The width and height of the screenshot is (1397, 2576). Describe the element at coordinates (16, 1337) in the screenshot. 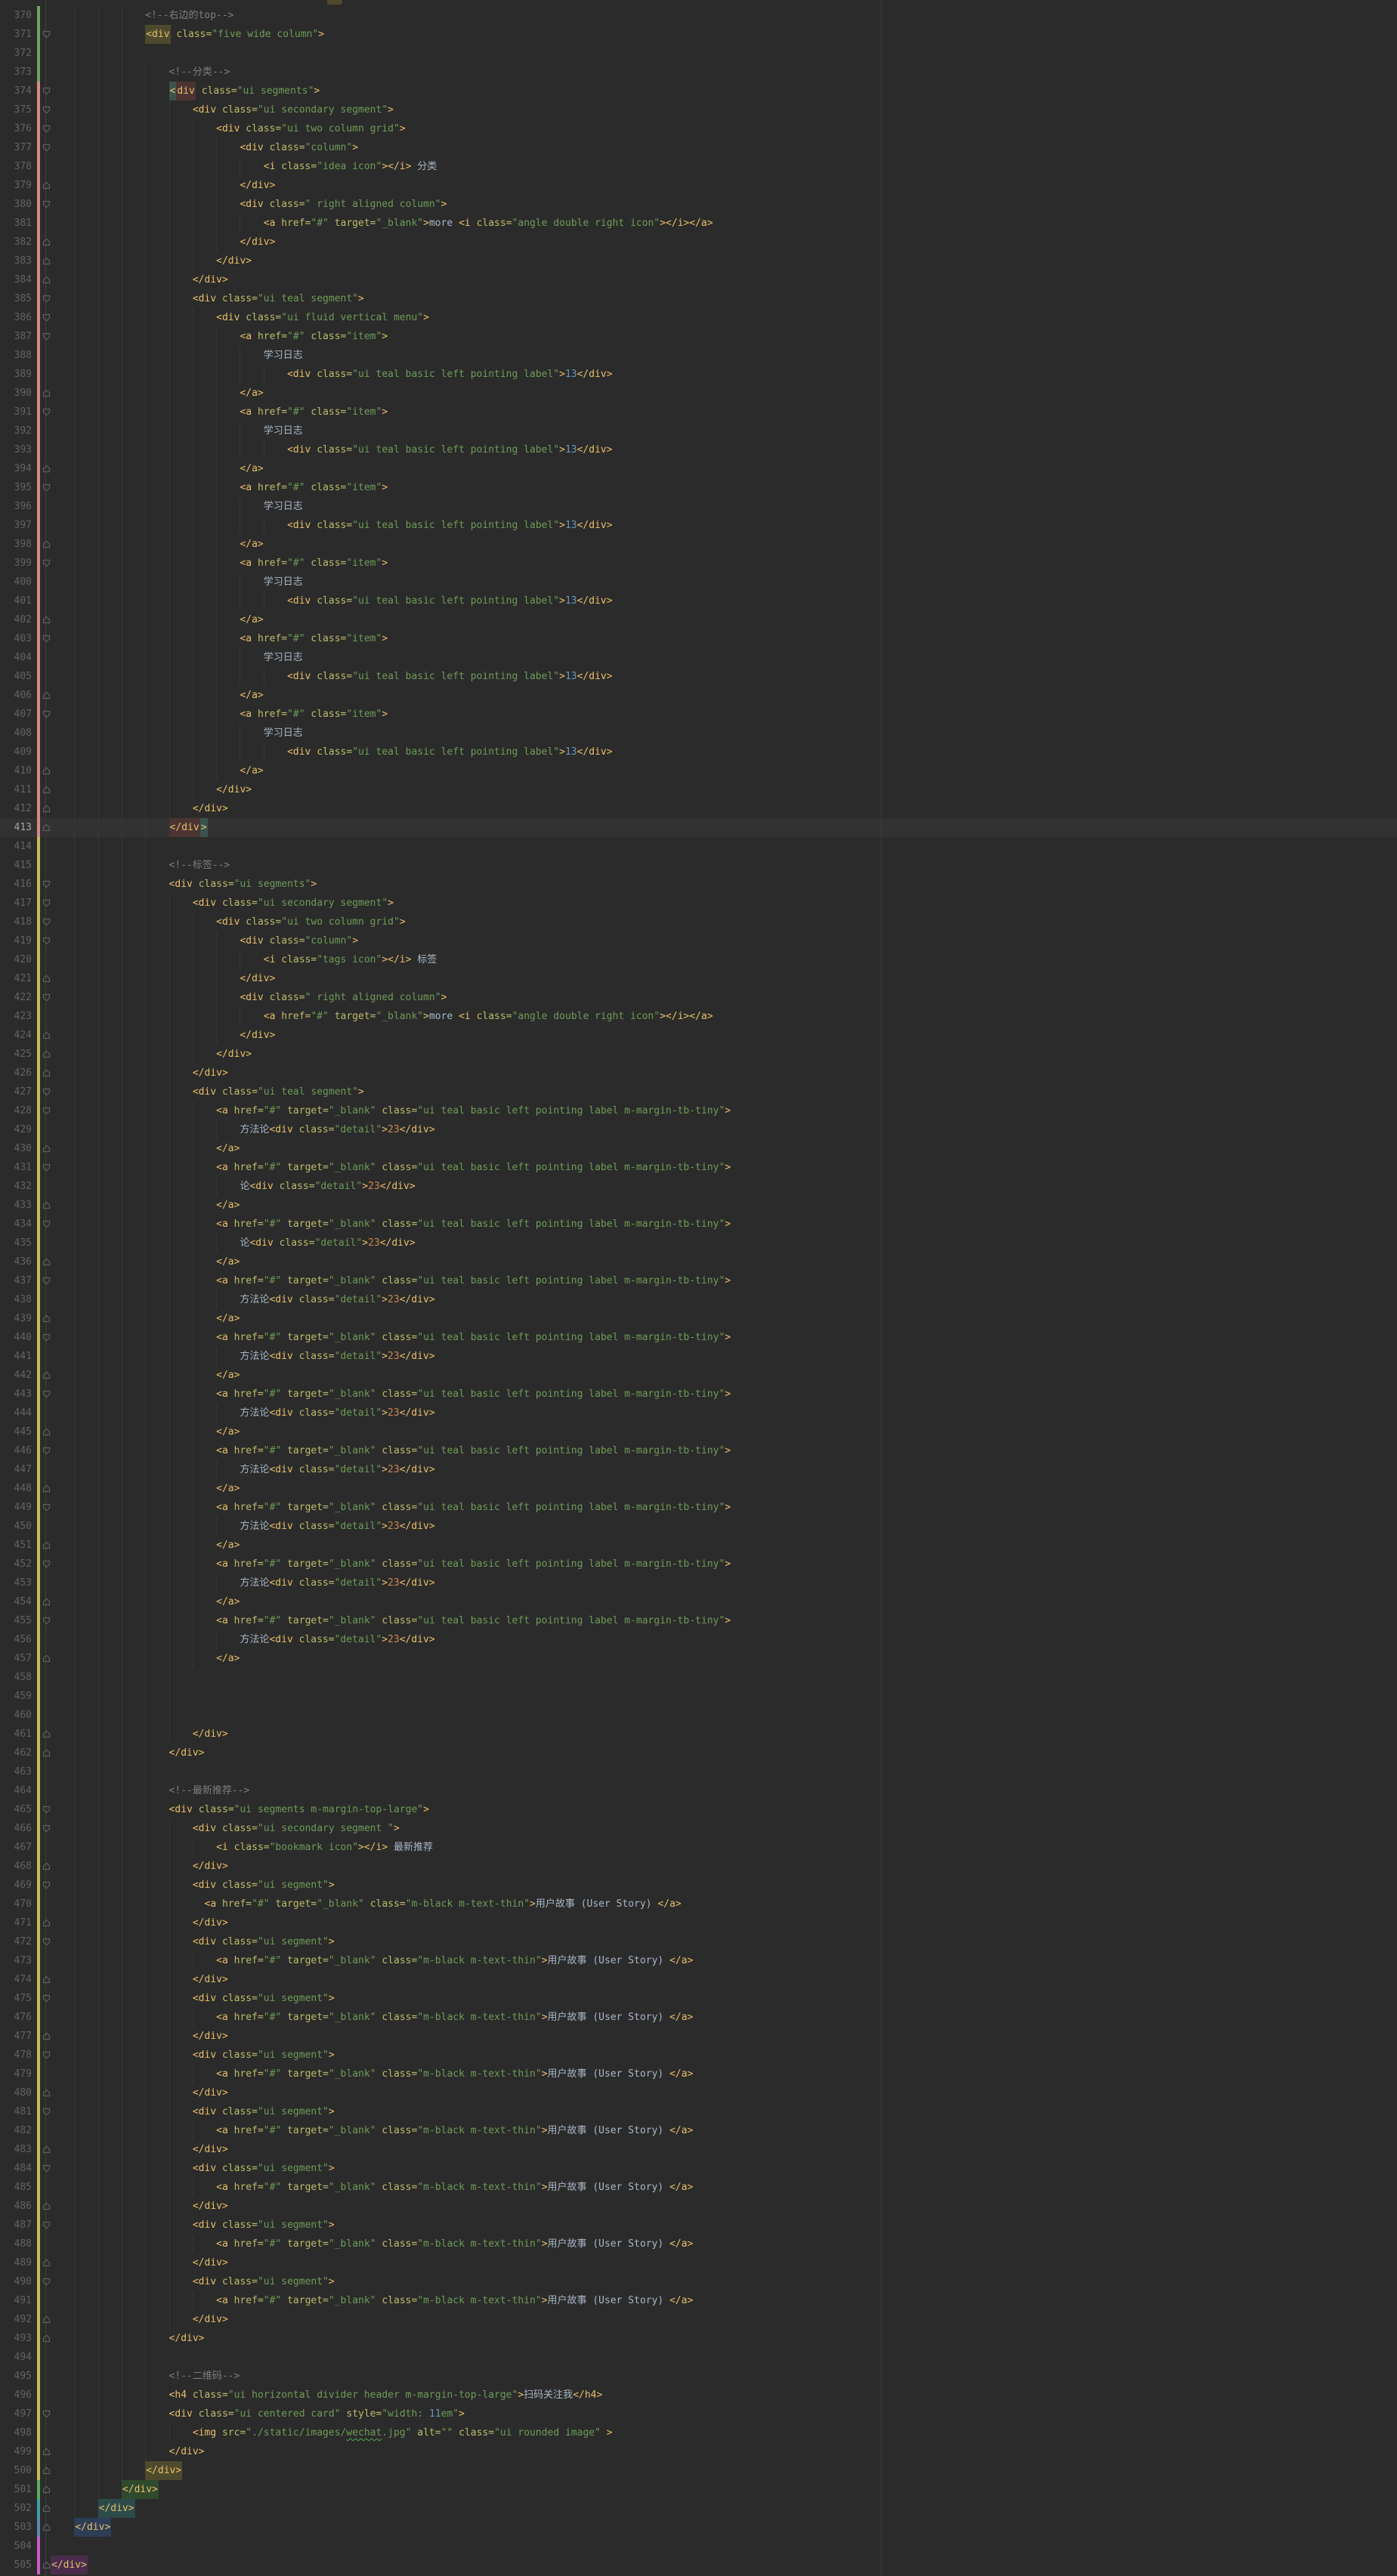

I see `line-number: 440` at that location.